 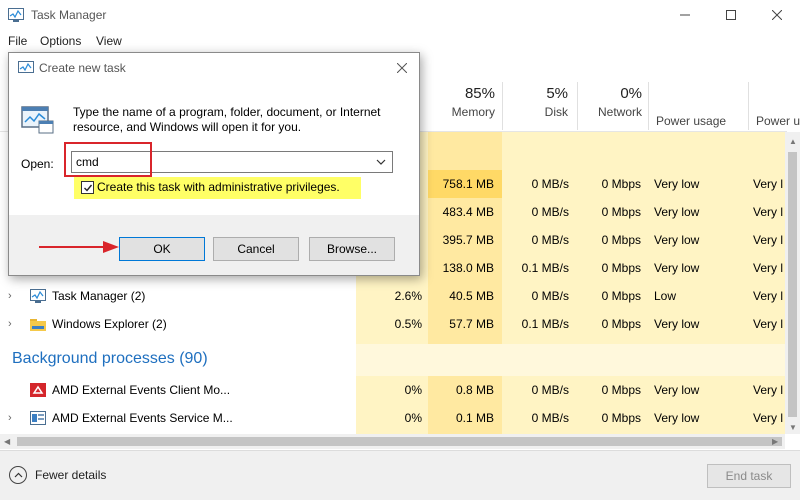 I want to click on power-usage-label: Power usage, so click(x=691, y=121).